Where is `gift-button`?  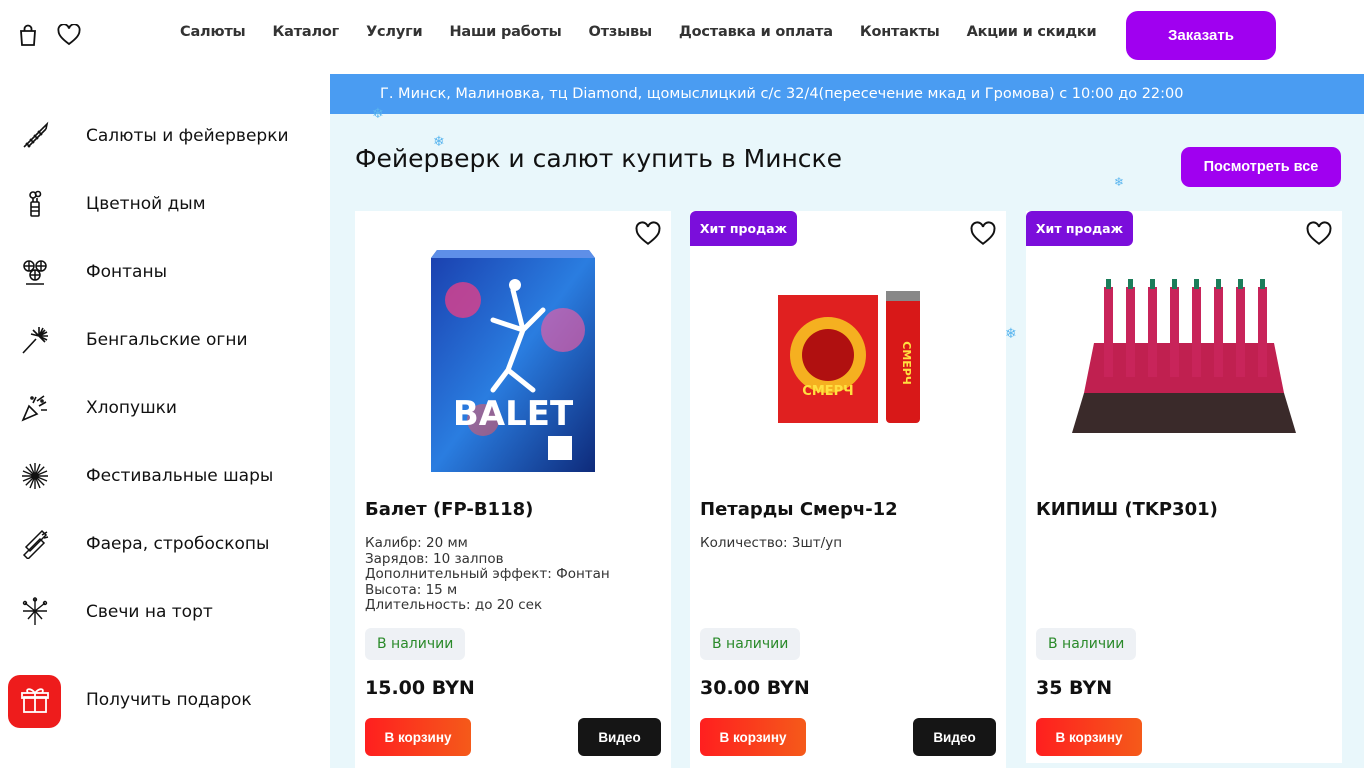
gift-button is located at coordinates (34, 701).